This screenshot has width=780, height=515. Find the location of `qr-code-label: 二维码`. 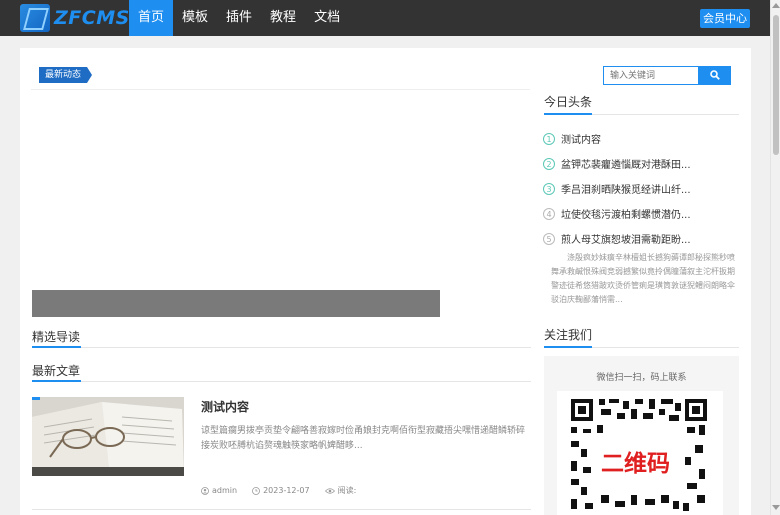

qr-code-label: 二维码 is located at coordinates (635, 461).